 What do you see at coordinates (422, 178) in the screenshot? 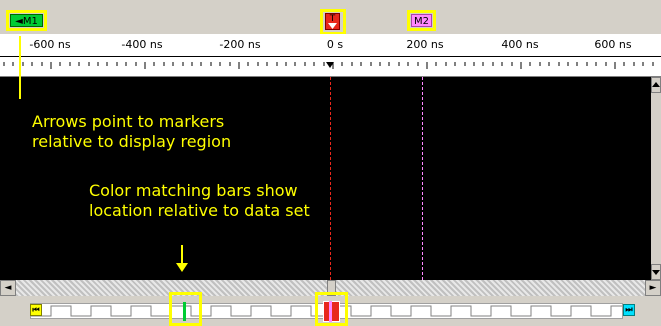
I see `m2-line` at bounding box center [422, 178].